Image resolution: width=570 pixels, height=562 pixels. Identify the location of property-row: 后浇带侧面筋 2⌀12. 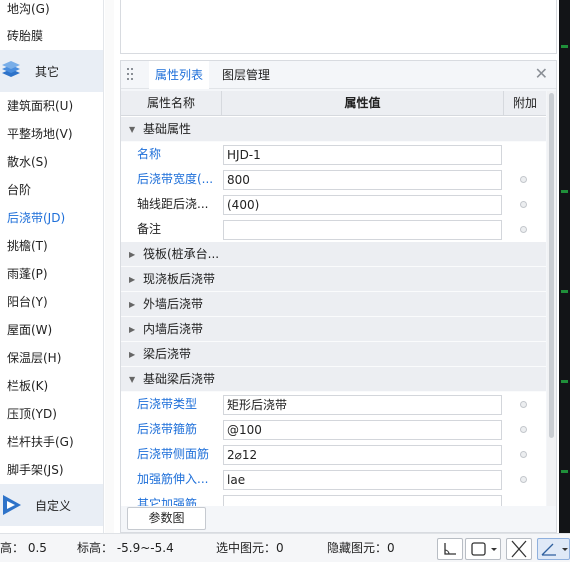
(333, 454).